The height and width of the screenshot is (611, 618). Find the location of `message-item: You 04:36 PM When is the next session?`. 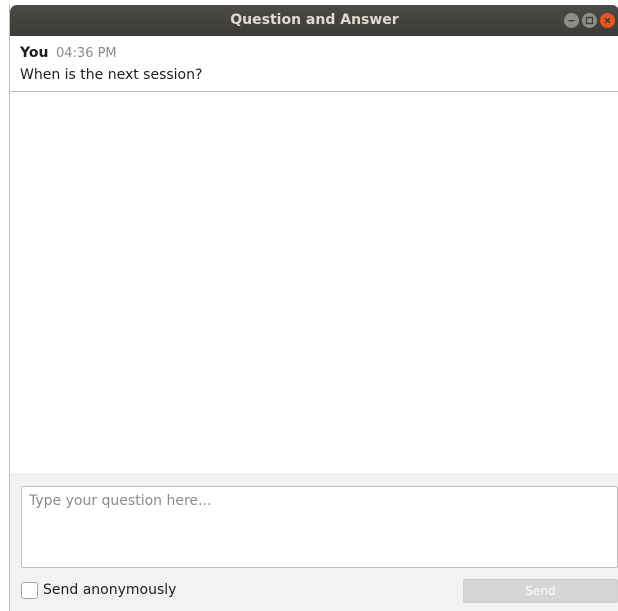

message-item: You 04:36 PM When is the next session? is located at coordinates (314, 64).